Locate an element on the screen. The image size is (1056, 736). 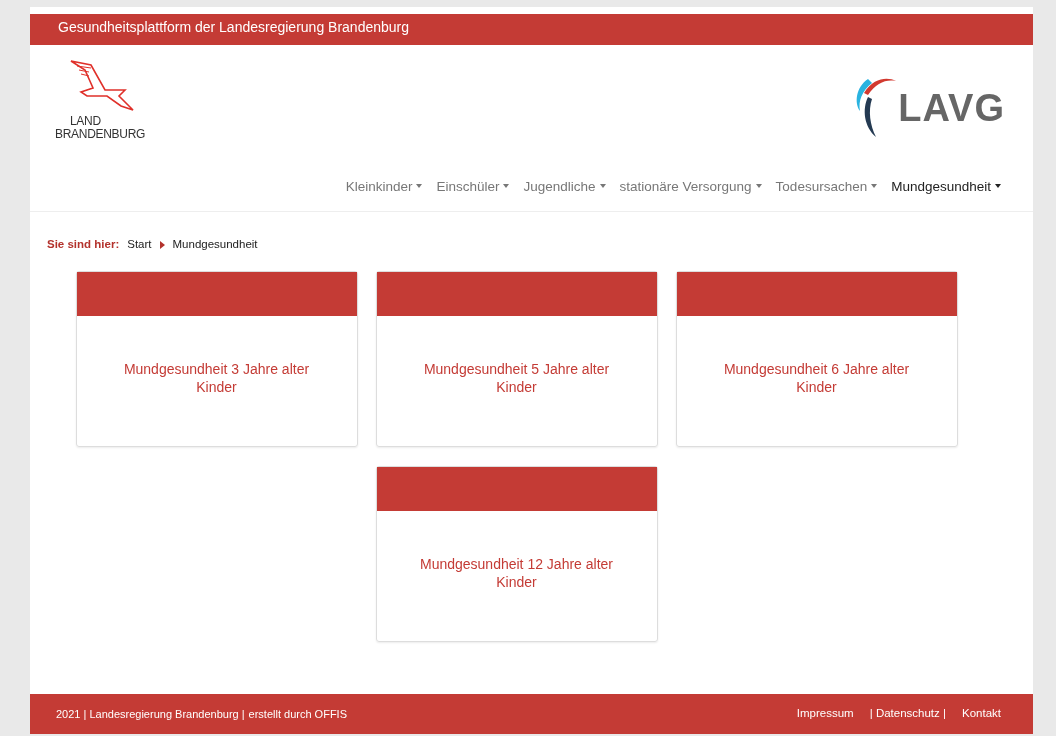
caret-icon is located at coordinates (162, 244).